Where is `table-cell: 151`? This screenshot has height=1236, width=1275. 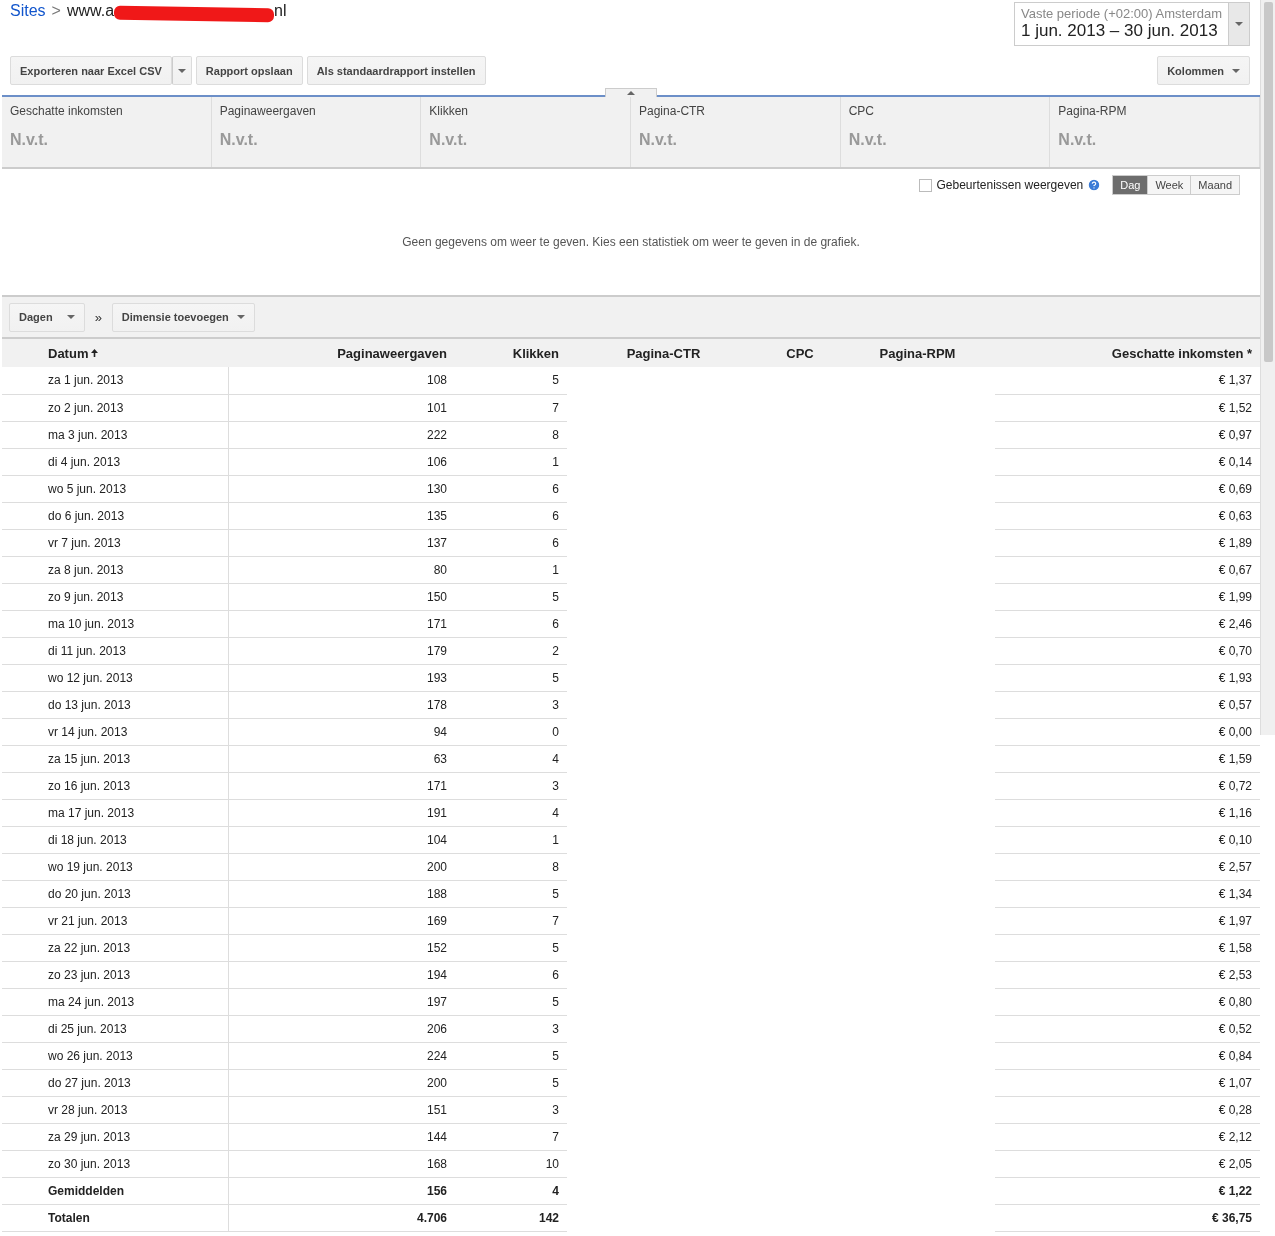 table-cell: 151 is located at coordinates (341, 1109).